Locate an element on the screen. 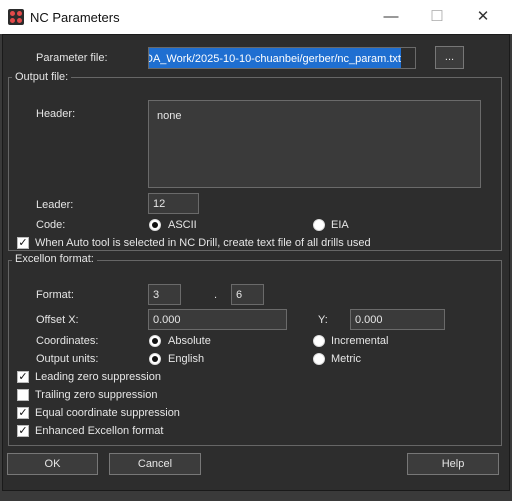 This screenshot has height=501, width=512. excellon-format-group-title: Excellon format: is located at coordinates (54, 259).